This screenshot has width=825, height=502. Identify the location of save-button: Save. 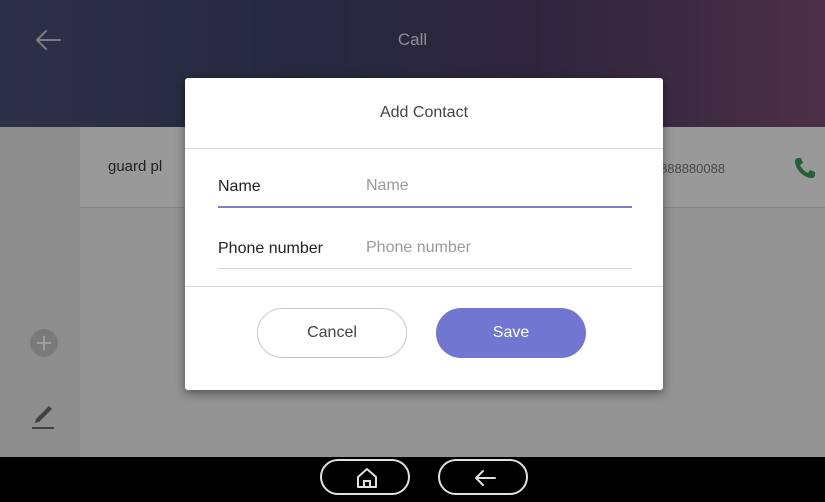
(511, 333).